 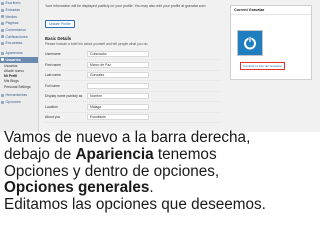 I want to click on panel-title: Current Gravatar, so click(x=271, y=10).